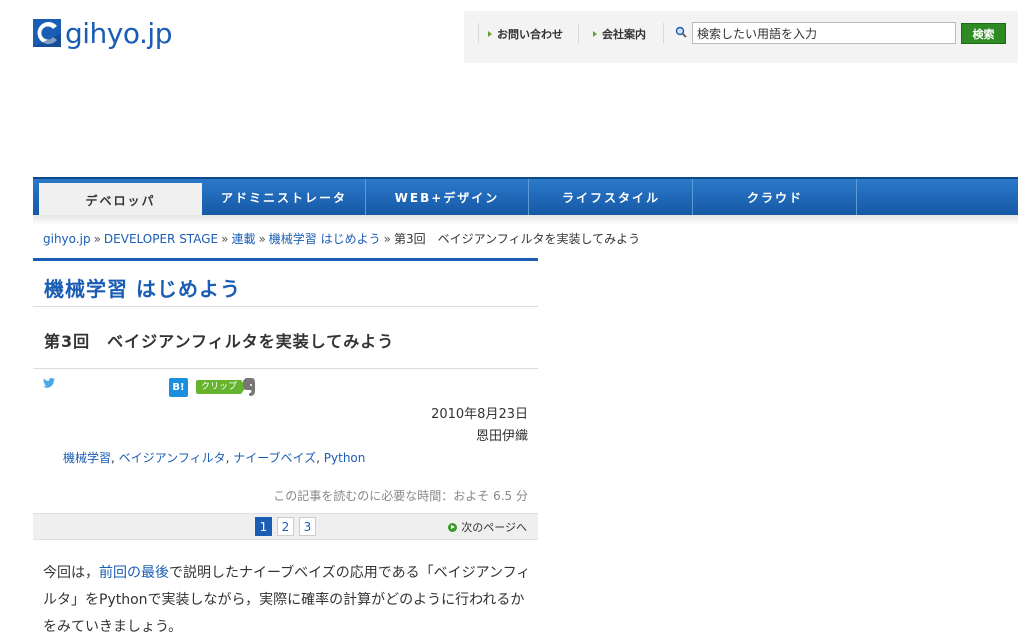 Image resolution: width=1021 pixels, height=641 pixels. I want to click on publish-date: 2010年8月23日, so click(479, 414).